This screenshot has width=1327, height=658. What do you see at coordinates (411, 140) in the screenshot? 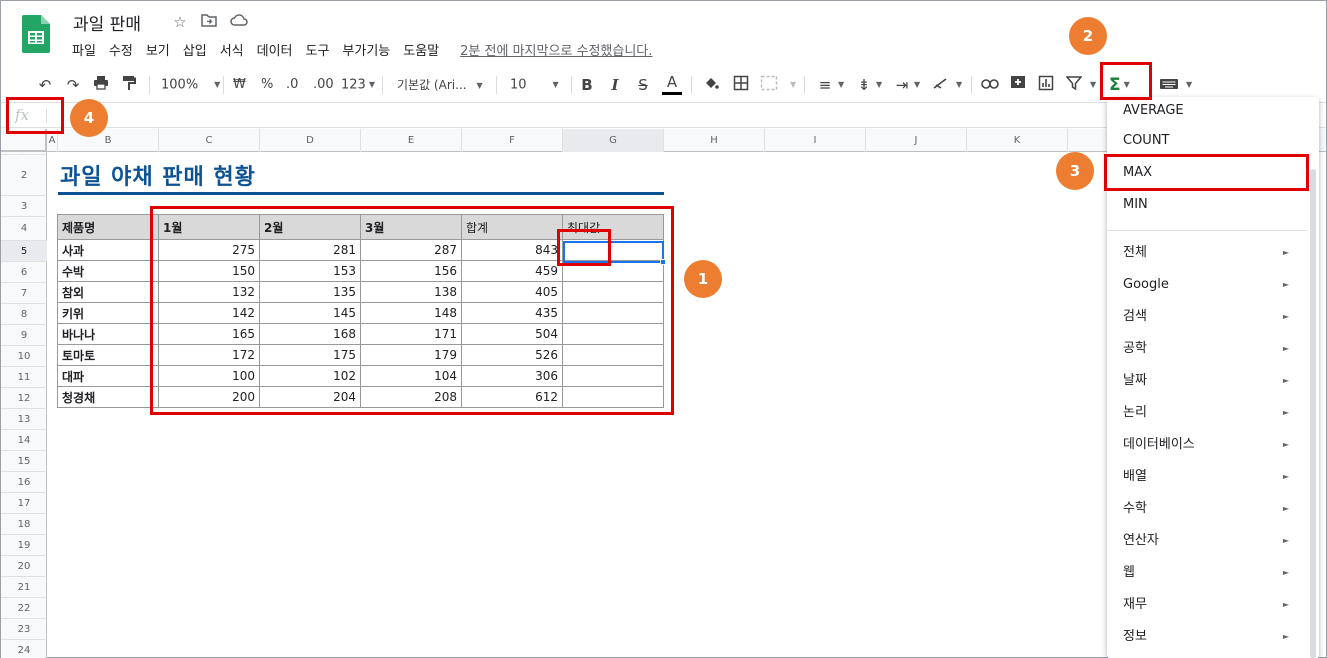
I see `column-header-e: E` at bounding box center [411, 140].